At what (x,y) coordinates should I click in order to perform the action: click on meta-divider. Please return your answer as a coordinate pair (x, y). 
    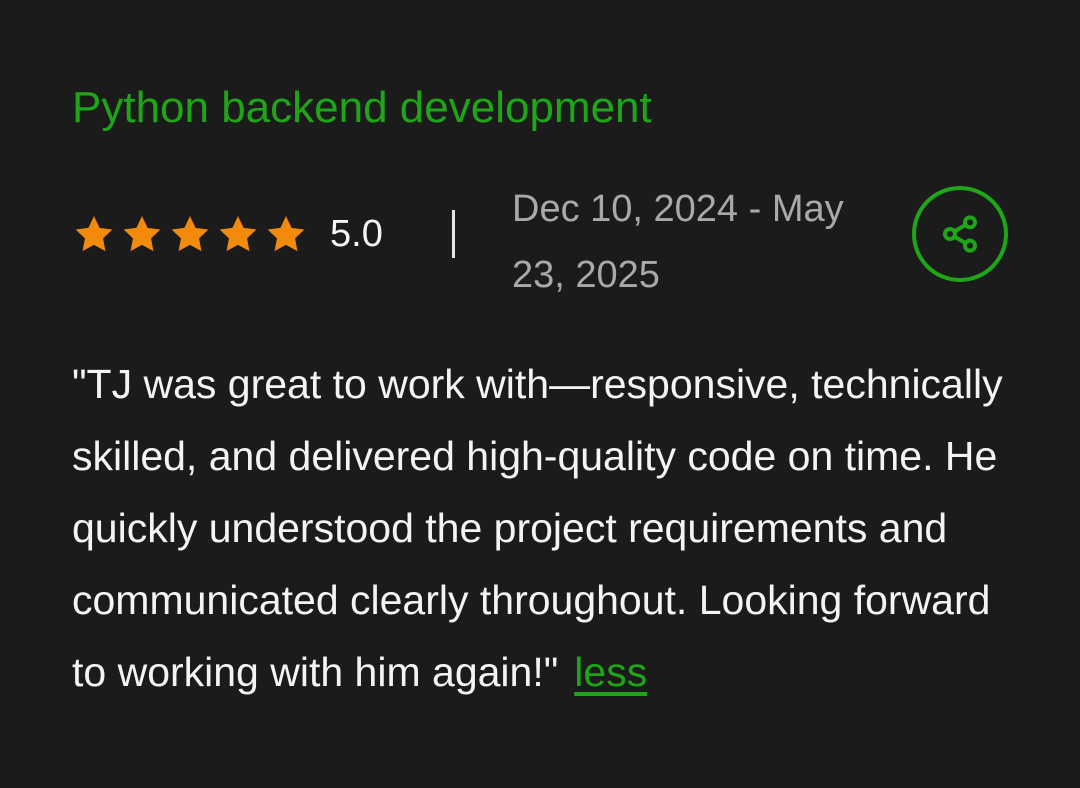
    Looking at the image, I should click on (453, 234).